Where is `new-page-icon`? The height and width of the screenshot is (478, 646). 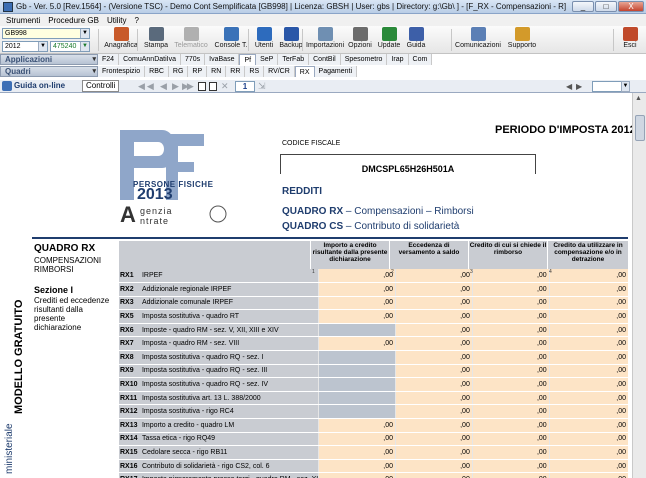 new-page-icon is located at coordinates (213, 86).